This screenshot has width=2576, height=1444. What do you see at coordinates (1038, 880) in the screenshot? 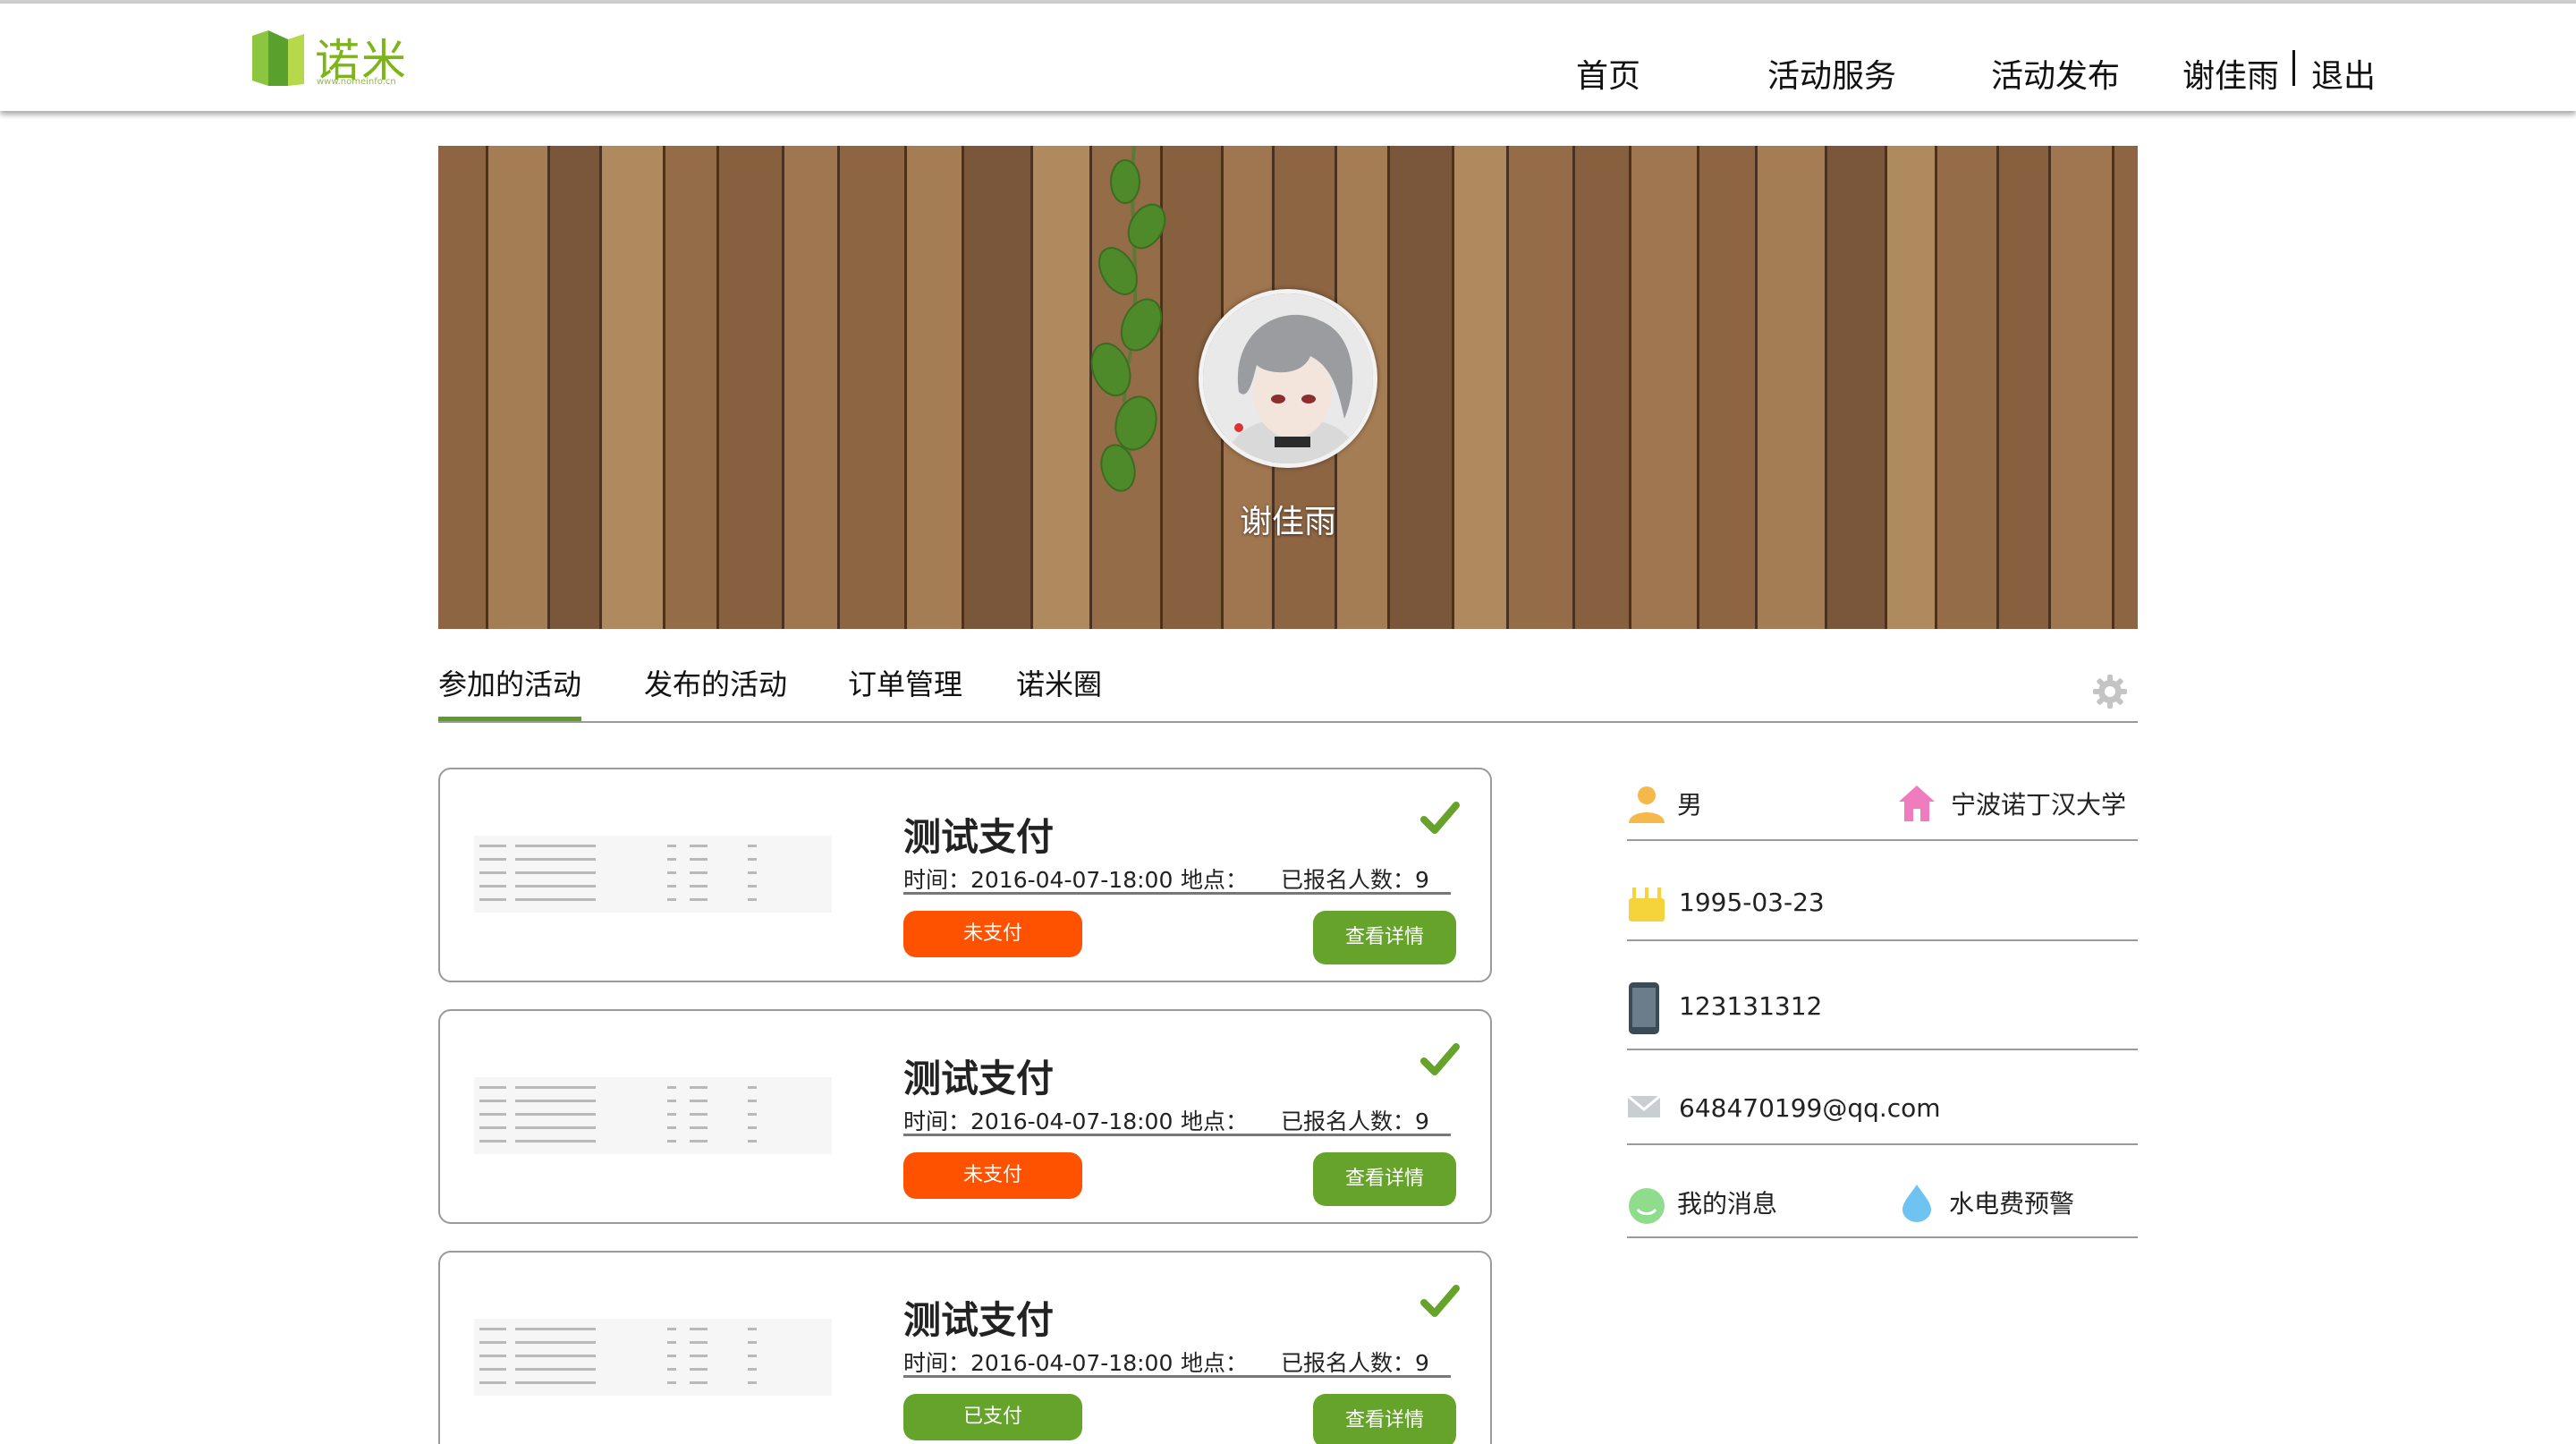
I see `activity-time: 时间：2016-04-07-18:00` at bounding box center [1038, 880].